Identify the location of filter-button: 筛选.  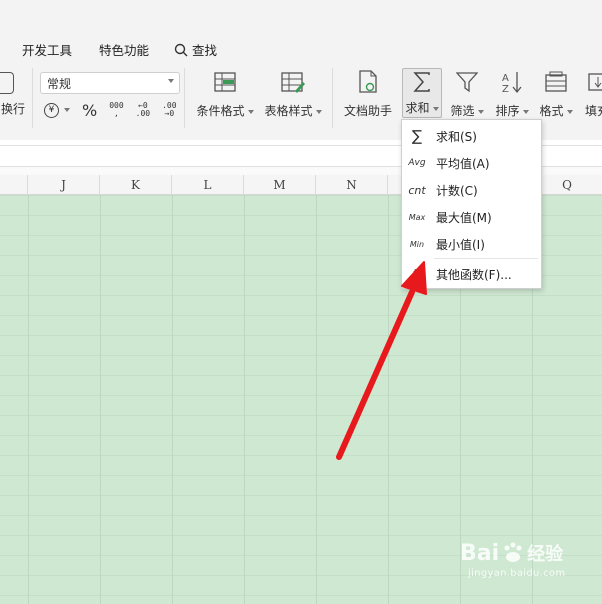
(467, 94).